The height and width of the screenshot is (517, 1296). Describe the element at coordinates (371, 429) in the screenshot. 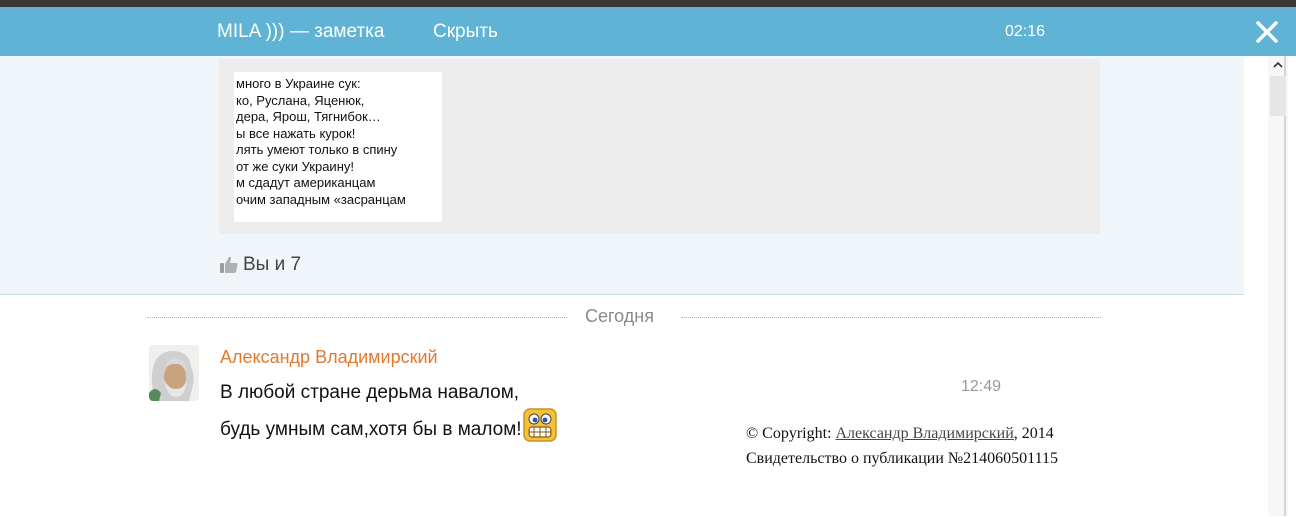

I see `comment-line: будь умным сам,хотя бы в малом!` at that location.